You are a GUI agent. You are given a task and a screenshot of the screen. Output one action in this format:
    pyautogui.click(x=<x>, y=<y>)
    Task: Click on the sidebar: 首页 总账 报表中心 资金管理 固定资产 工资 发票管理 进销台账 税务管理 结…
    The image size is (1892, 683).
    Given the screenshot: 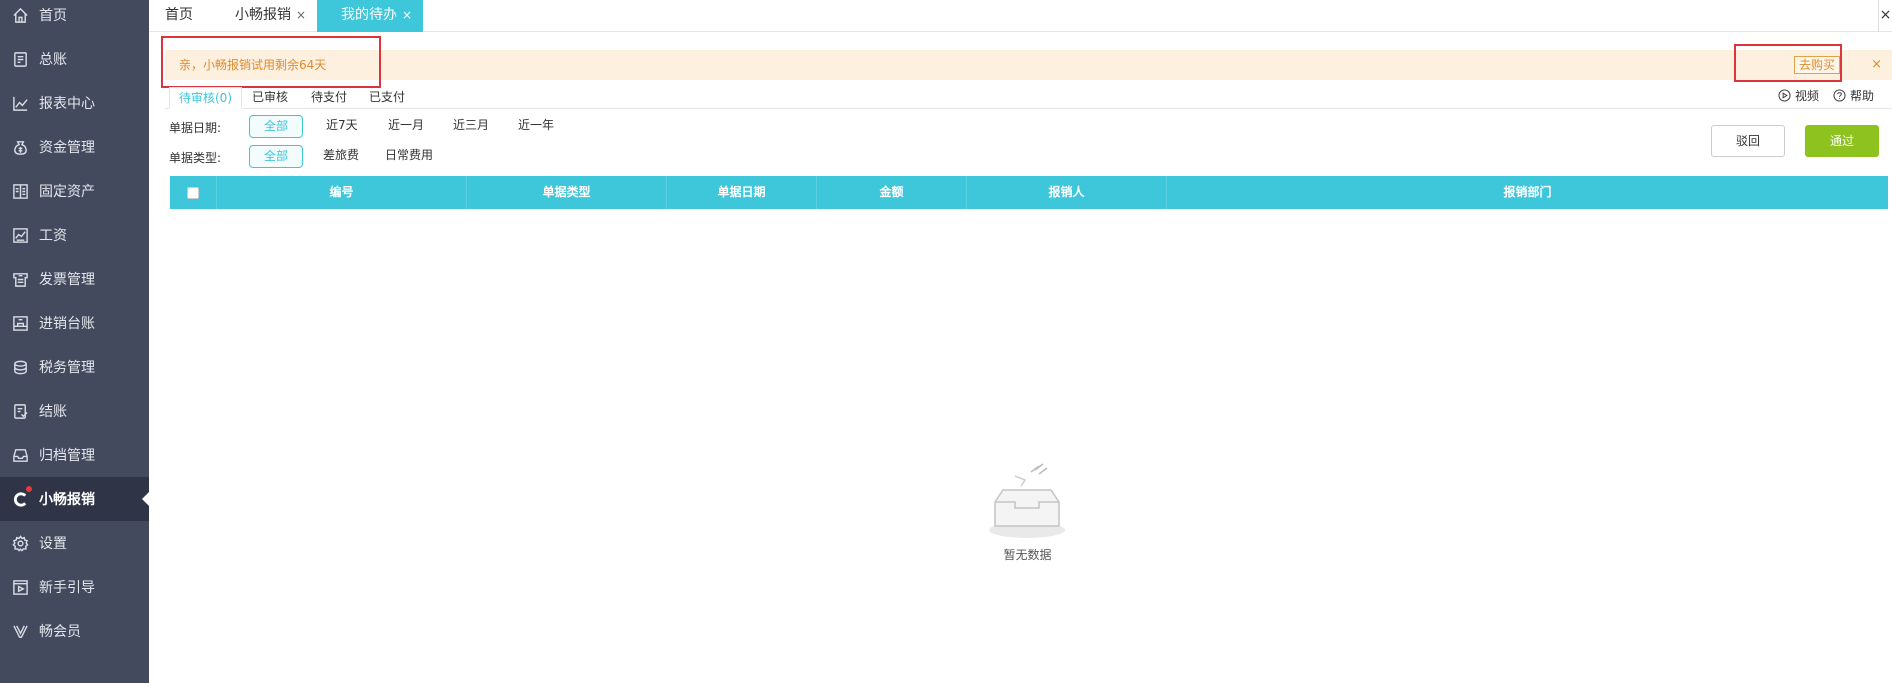 What is the action you would take?
    pyautogui.click(x=74, y=341)
    